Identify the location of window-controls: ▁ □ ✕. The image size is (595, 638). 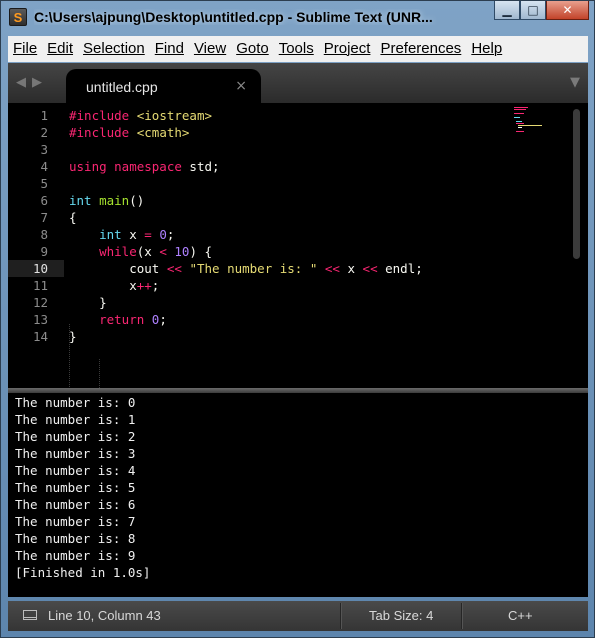
(541, 11).